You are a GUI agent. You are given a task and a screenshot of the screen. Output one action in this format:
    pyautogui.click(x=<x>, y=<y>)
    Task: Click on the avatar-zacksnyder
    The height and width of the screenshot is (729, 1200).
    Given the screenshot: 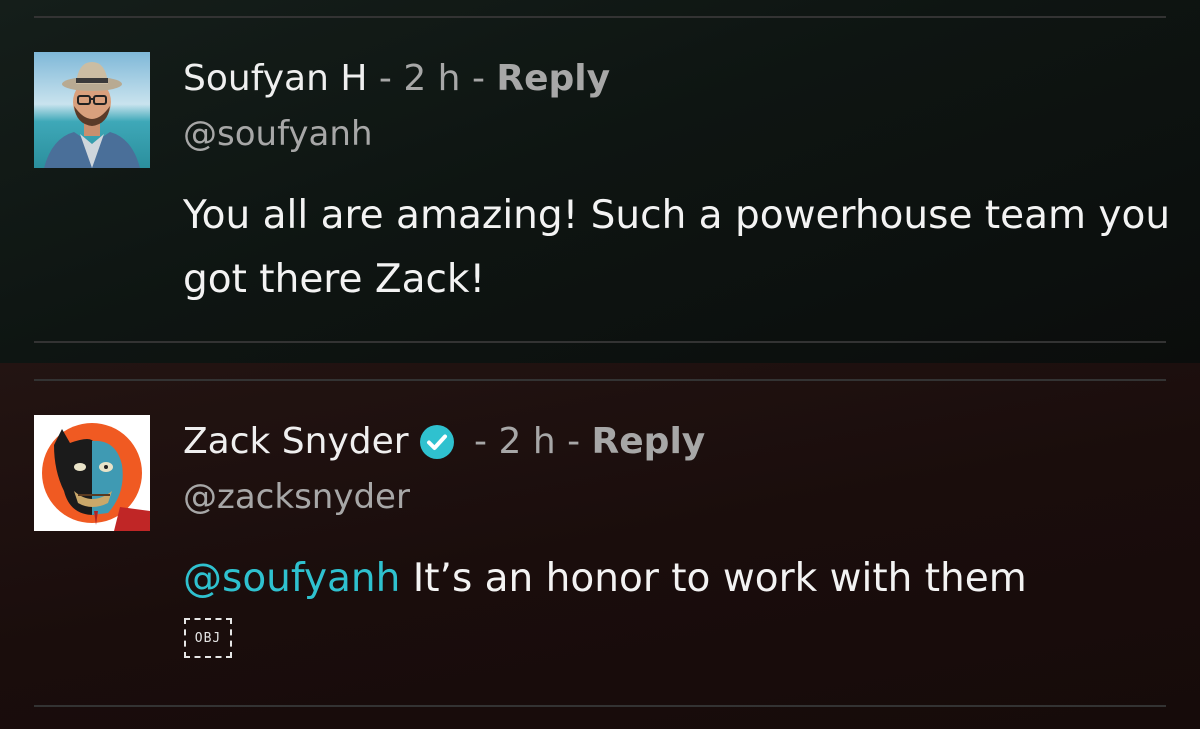 What is the action you would take?
    pyautogui.click(x=92, y=473)
    